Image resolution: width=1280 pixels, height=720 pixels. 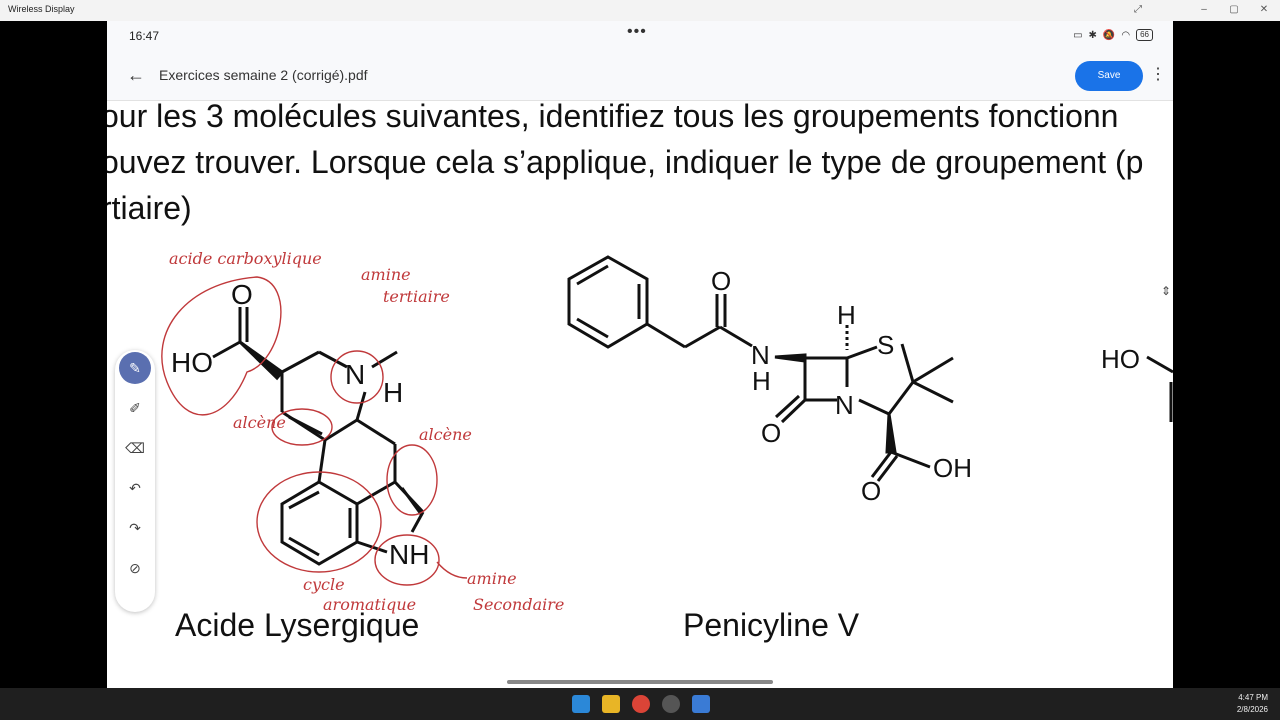 What do you see at coordinates (53, 354) in the screenshot?
I see `letterbox-left` at bounding box center [53, 354].